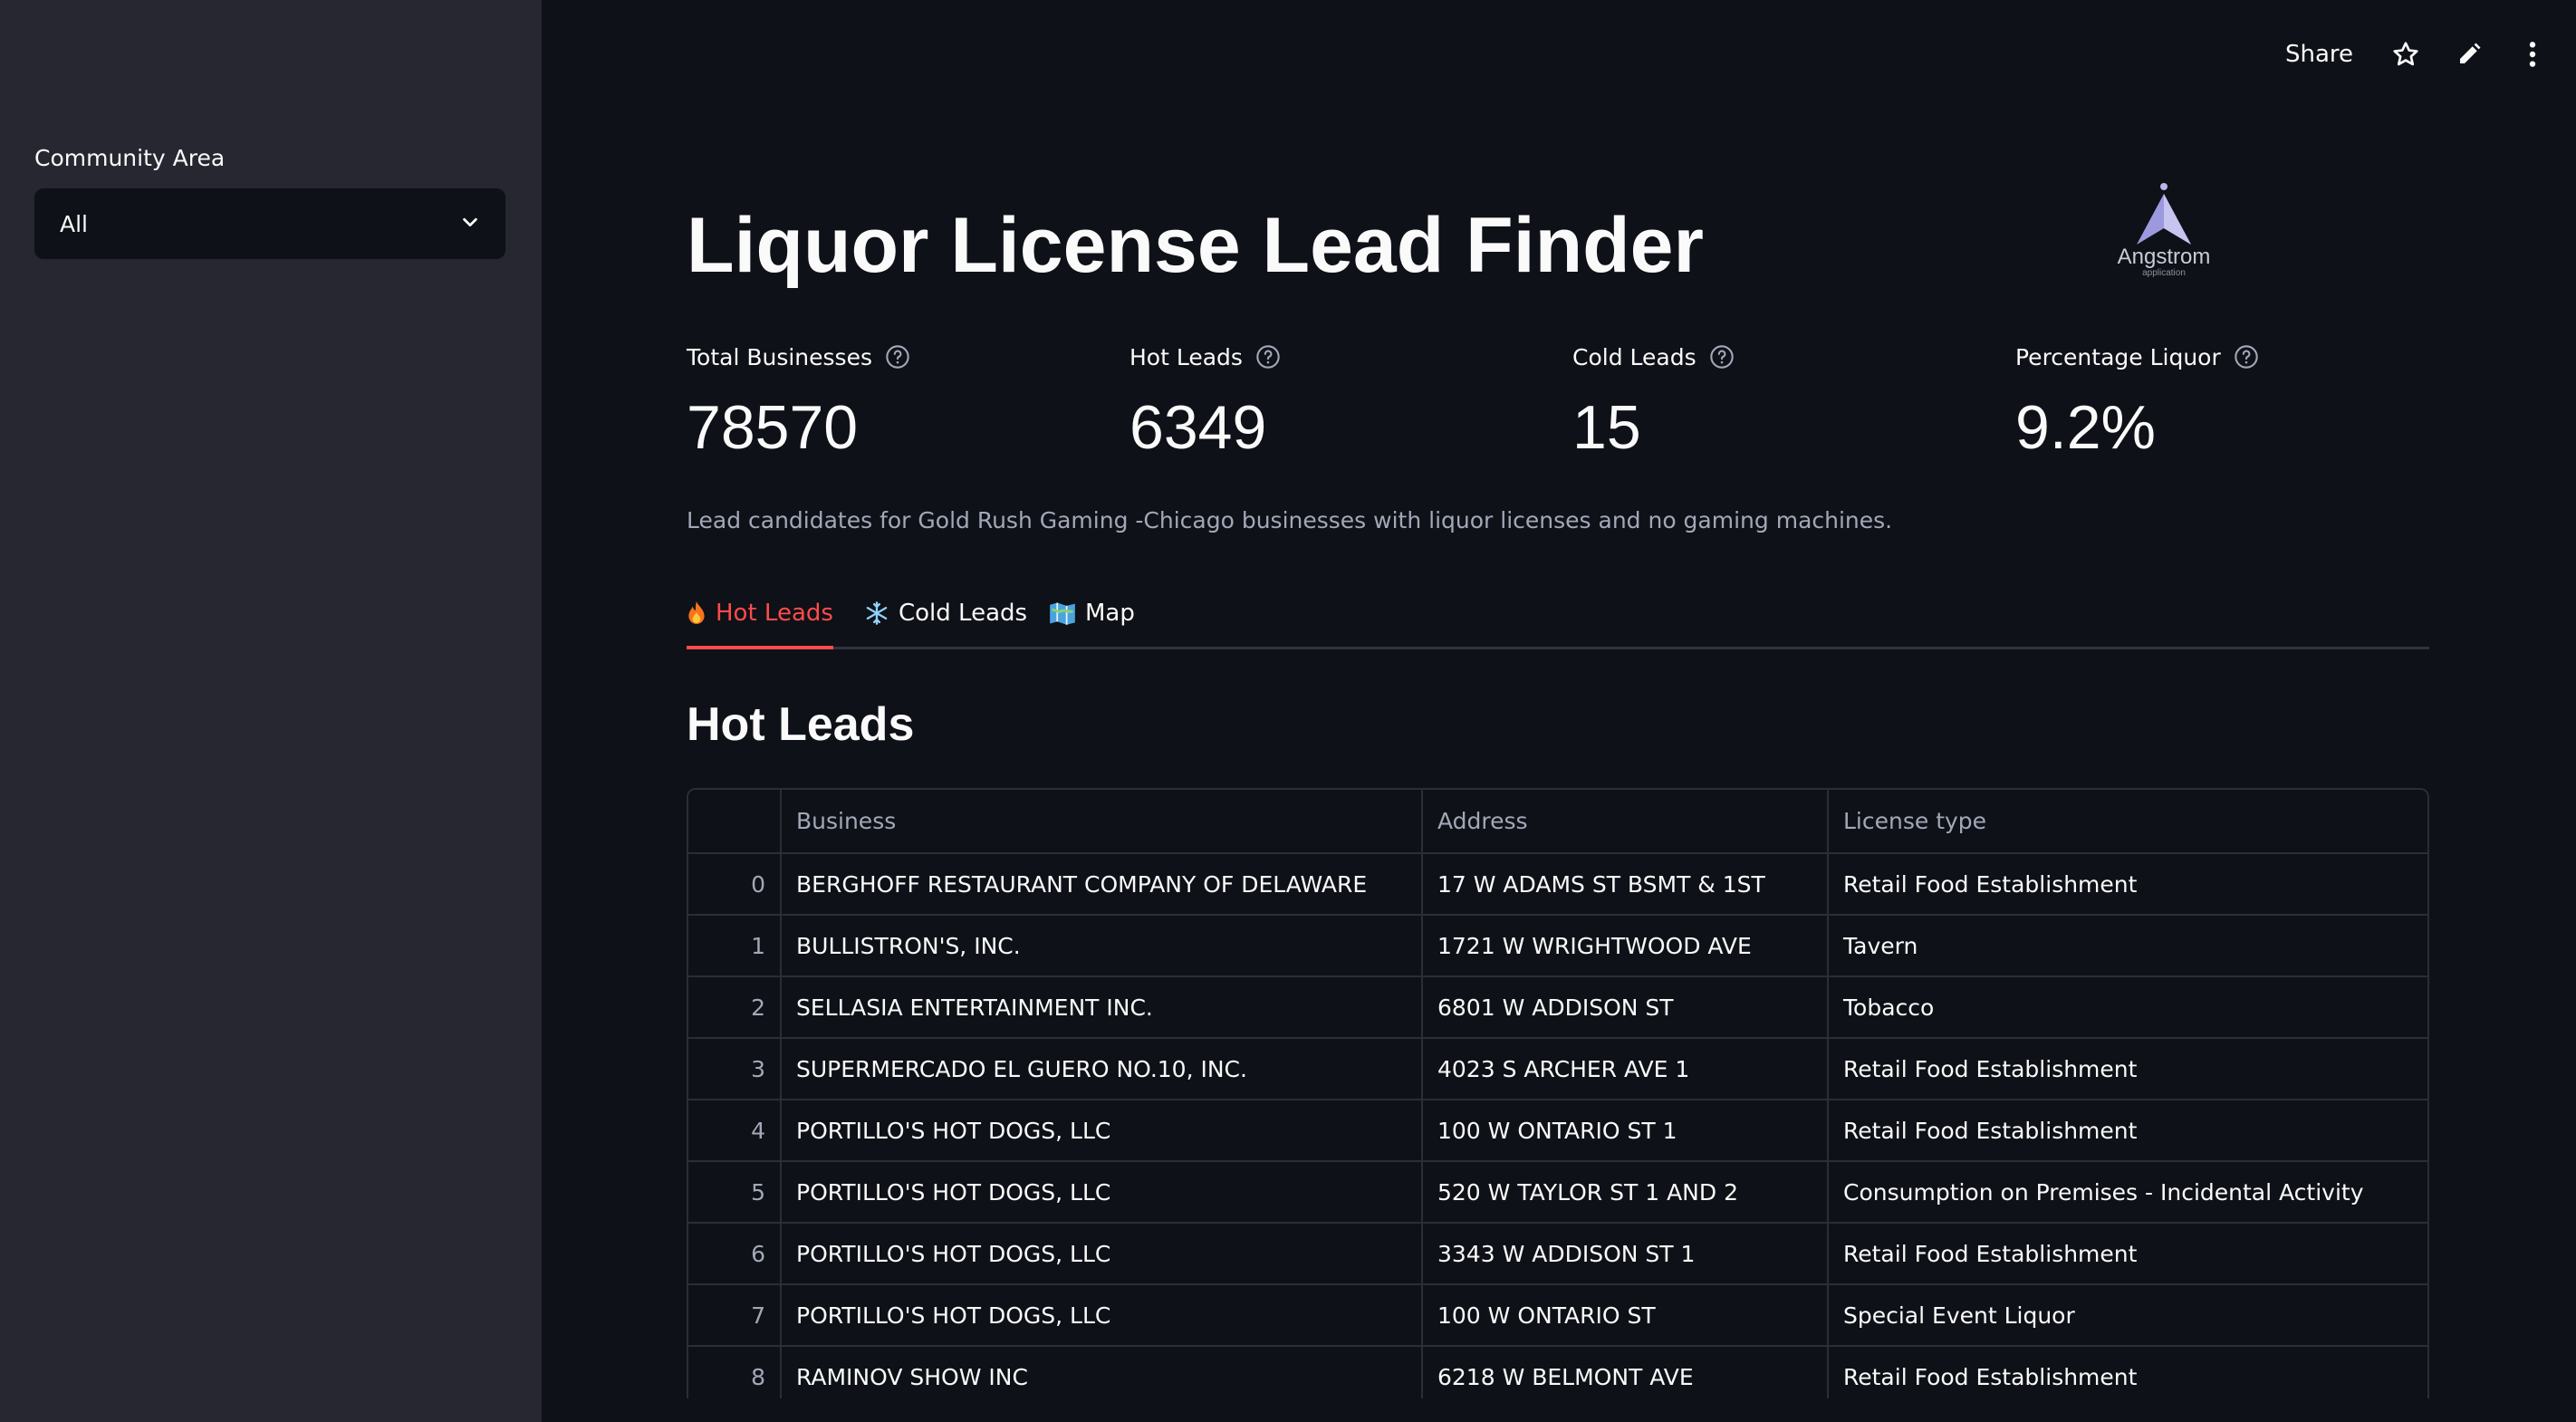 The height and width of the screenshot is (1422, 2576). I want to click on tab-cold-leads: Cold Leads, so click(945, 613).